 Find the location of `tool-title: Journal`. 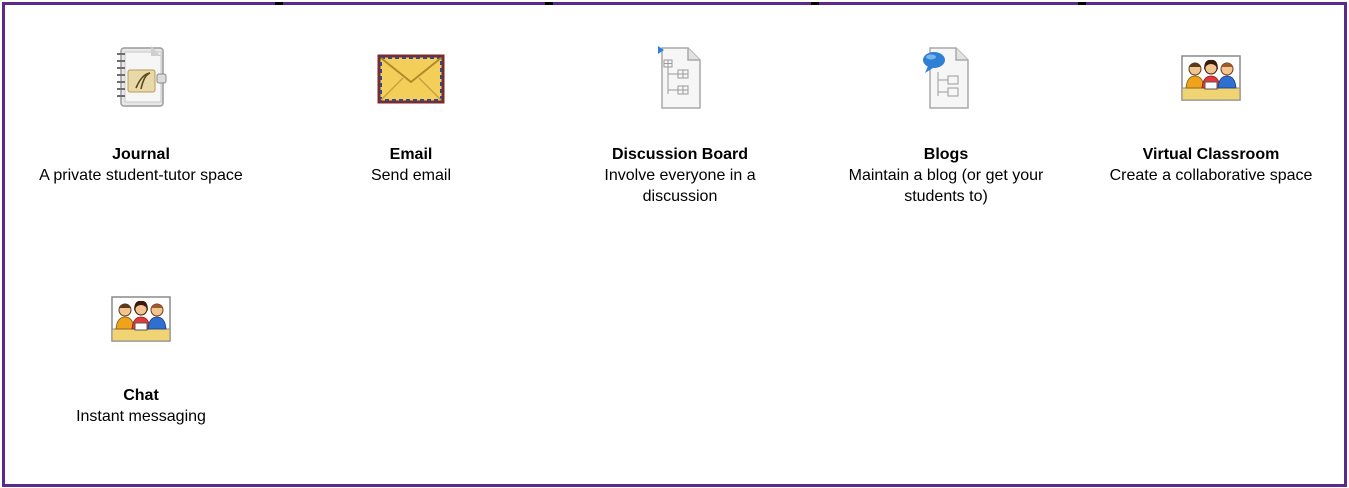

tool-title: Journal is located at coordinates (141, 154).